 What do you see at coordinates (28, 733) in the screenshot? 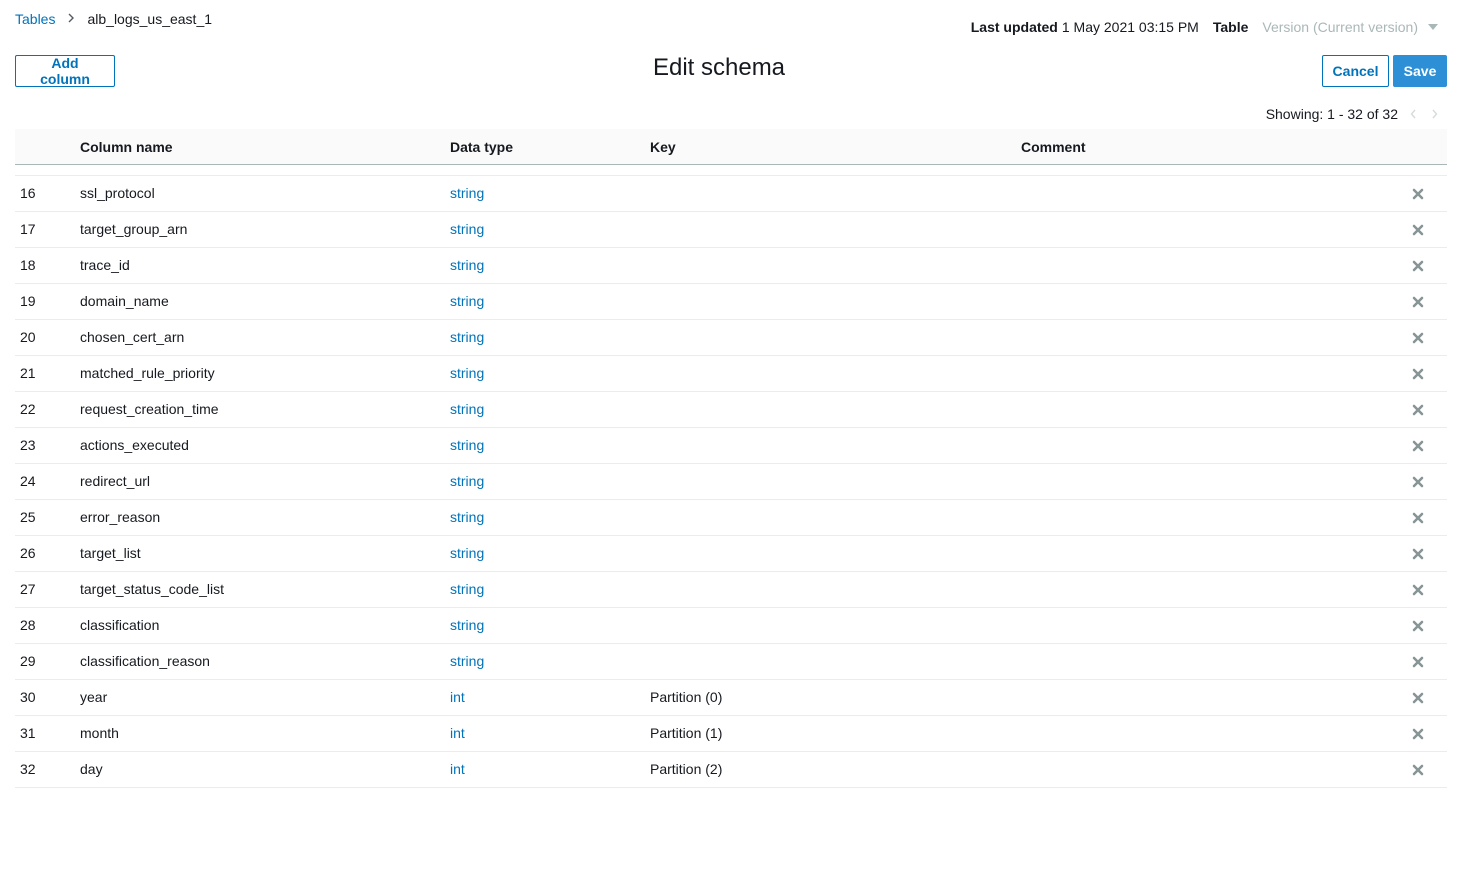
I see `row-number: 31` at bounding box center [28, 733].